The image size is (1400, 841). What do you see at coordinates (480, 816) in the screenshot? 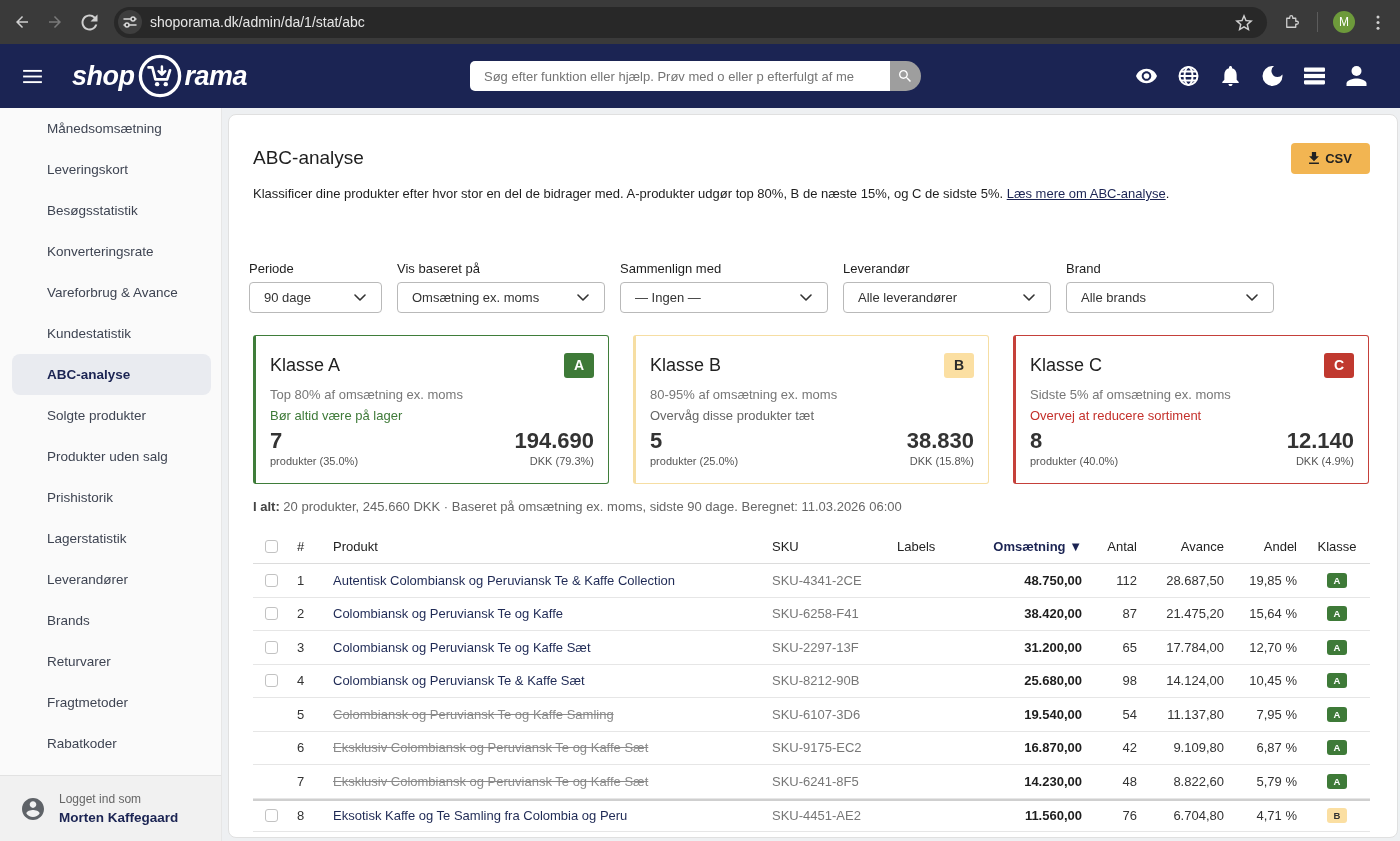
I see `product-link: Eksotisk Kaffe og Te Samling fra Colombia og Peru` at bounding box center [480, 816].